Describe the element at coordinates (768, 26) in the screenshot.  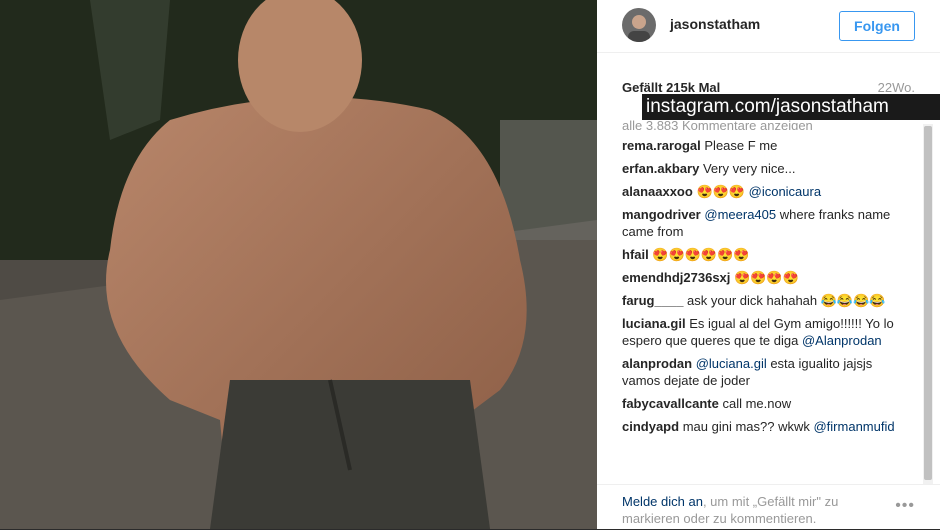
I see `post-header: jasonstatham Folgen` at that location.